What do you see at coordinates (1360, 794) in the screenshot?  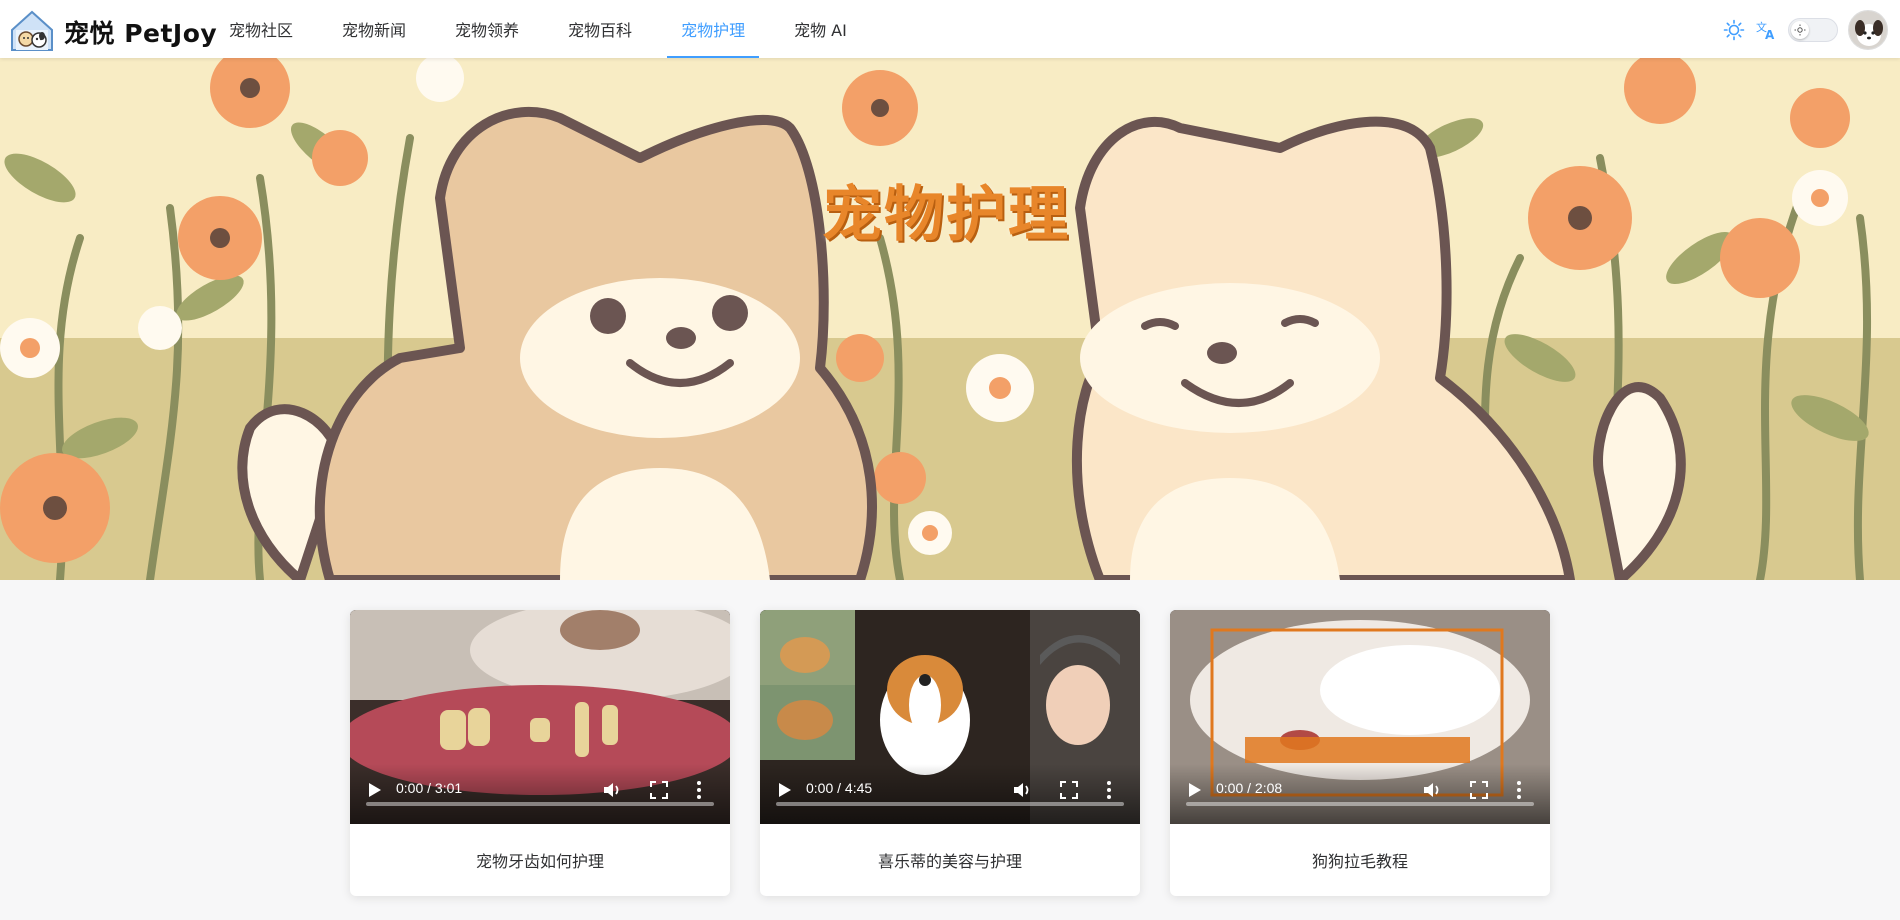 I see `video-controls: 0:00 / 2:08` at bounding box center [1360, 794].